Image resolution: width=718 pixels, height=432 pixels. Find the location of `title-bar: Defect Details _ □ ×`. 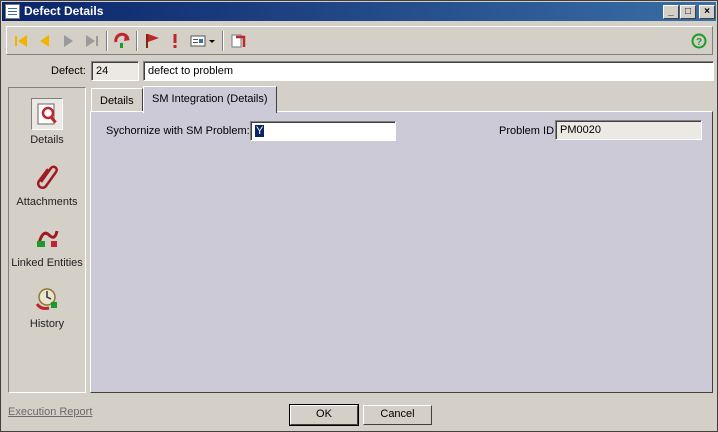

title-bar: Defect Details _ □ × is located at coordinates (359, 11).